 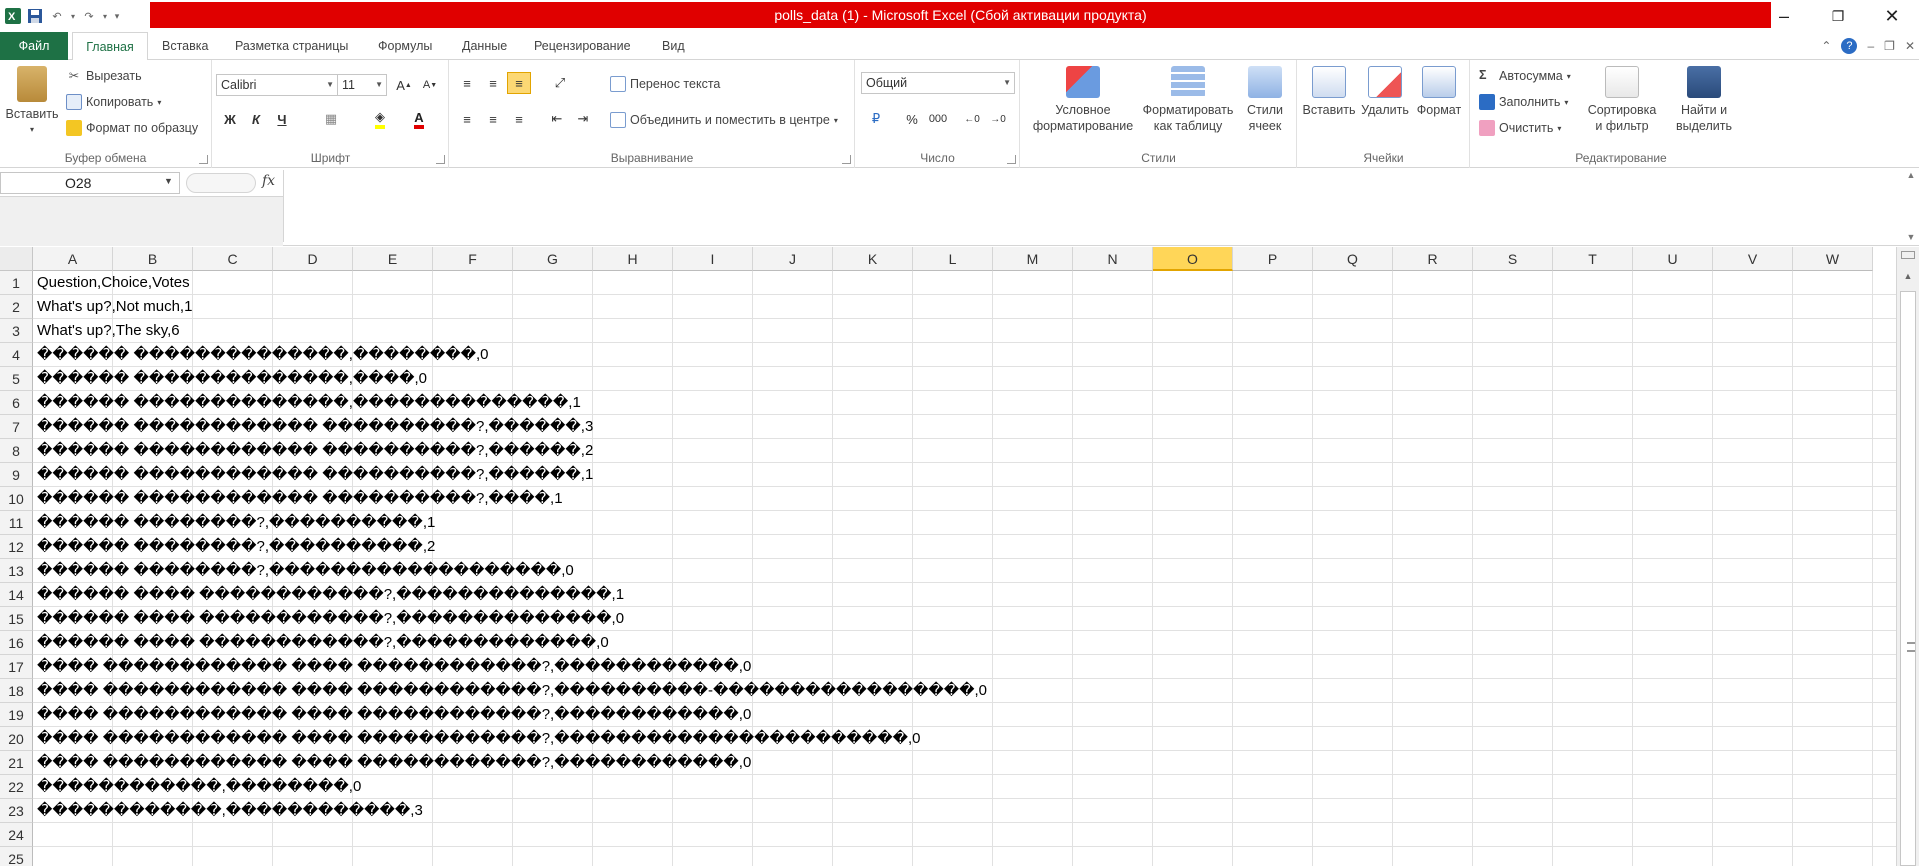 What do you see at coordinates (1911, 175) in the screenshot?
I see `chevron-up-icon: ▲` at bounding box center [1911, 175].